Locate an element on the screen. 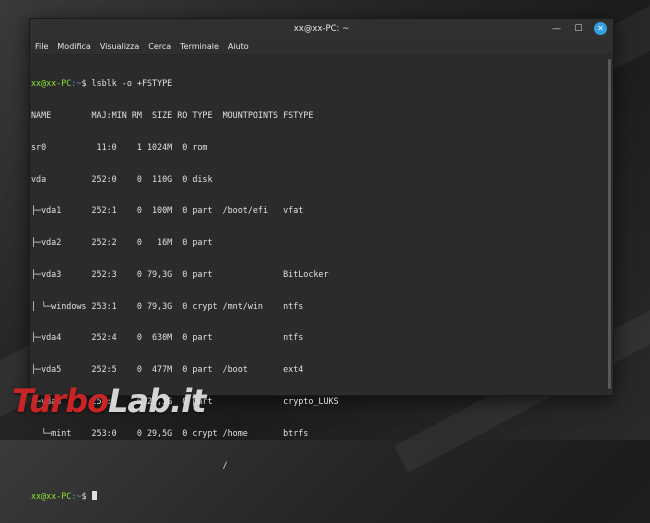  text-cursor is located at coordinates (94, 496).